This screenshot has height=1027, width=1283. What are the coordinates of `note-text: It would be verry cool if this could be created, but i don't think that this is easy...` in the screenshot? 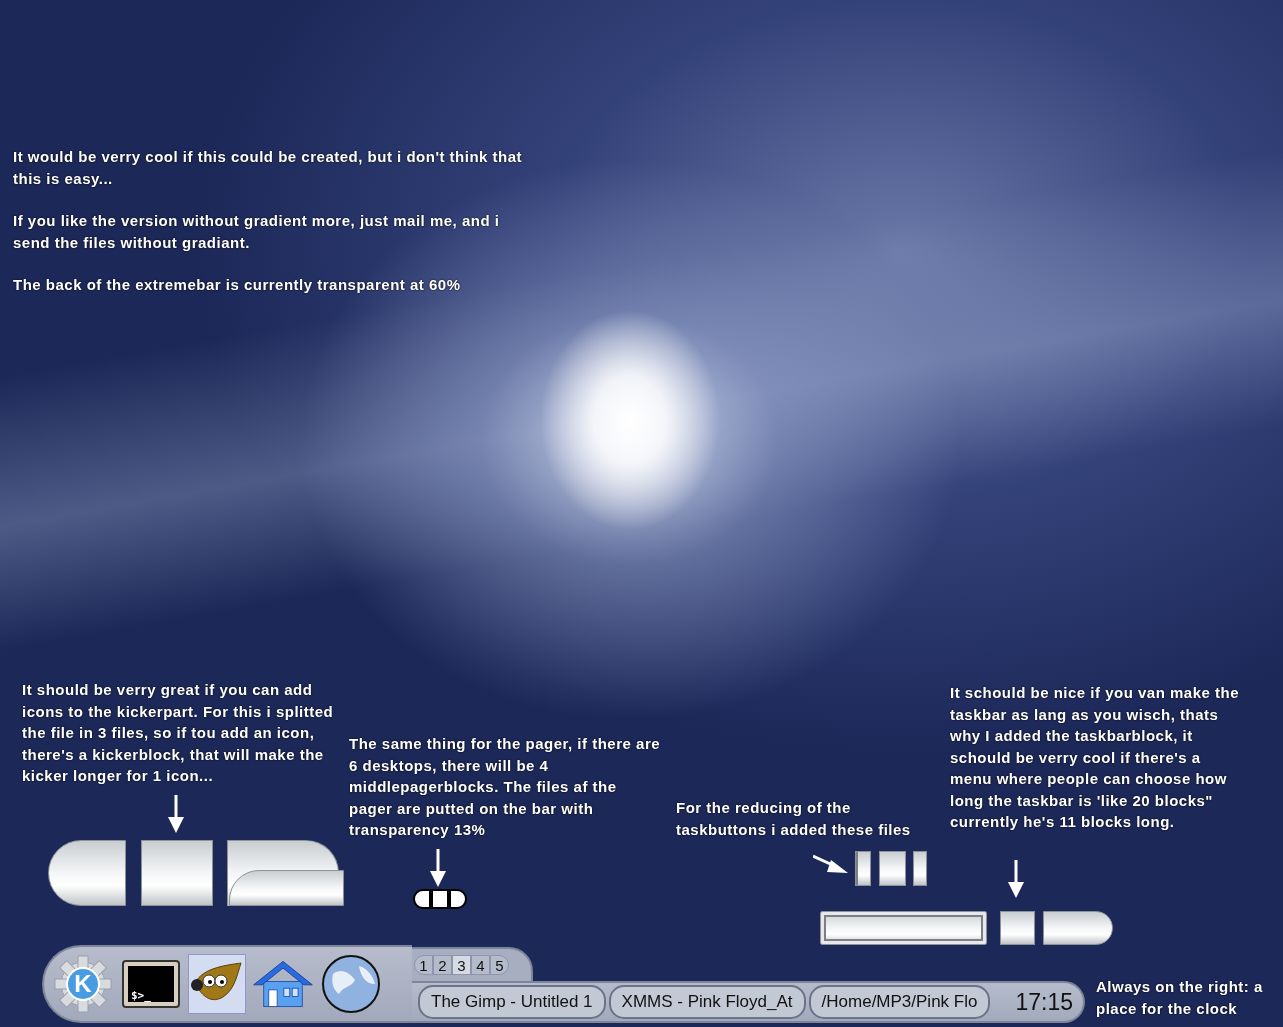 It's located at (268, 168).